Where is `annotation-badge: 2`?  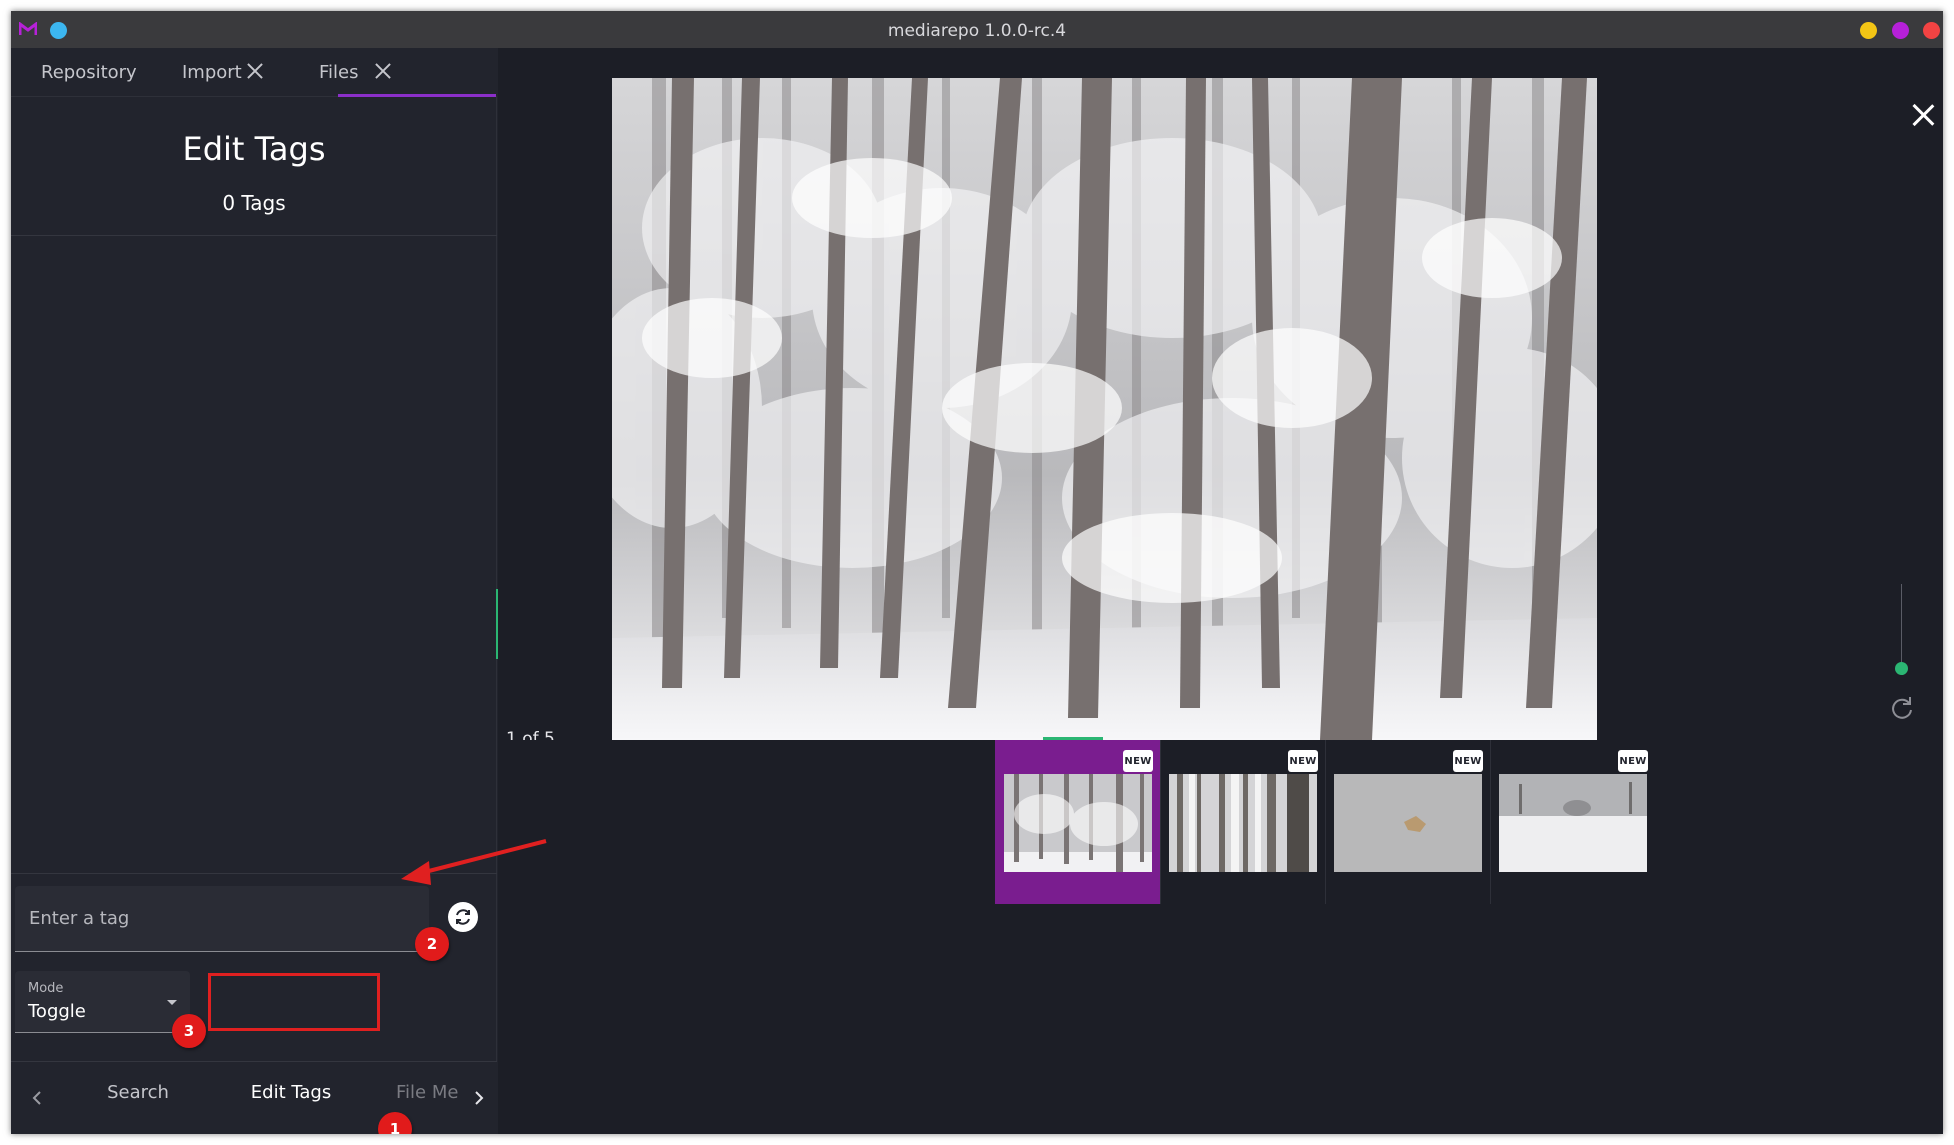 annotation-badge: 2 is located at coordinates (432, 944).